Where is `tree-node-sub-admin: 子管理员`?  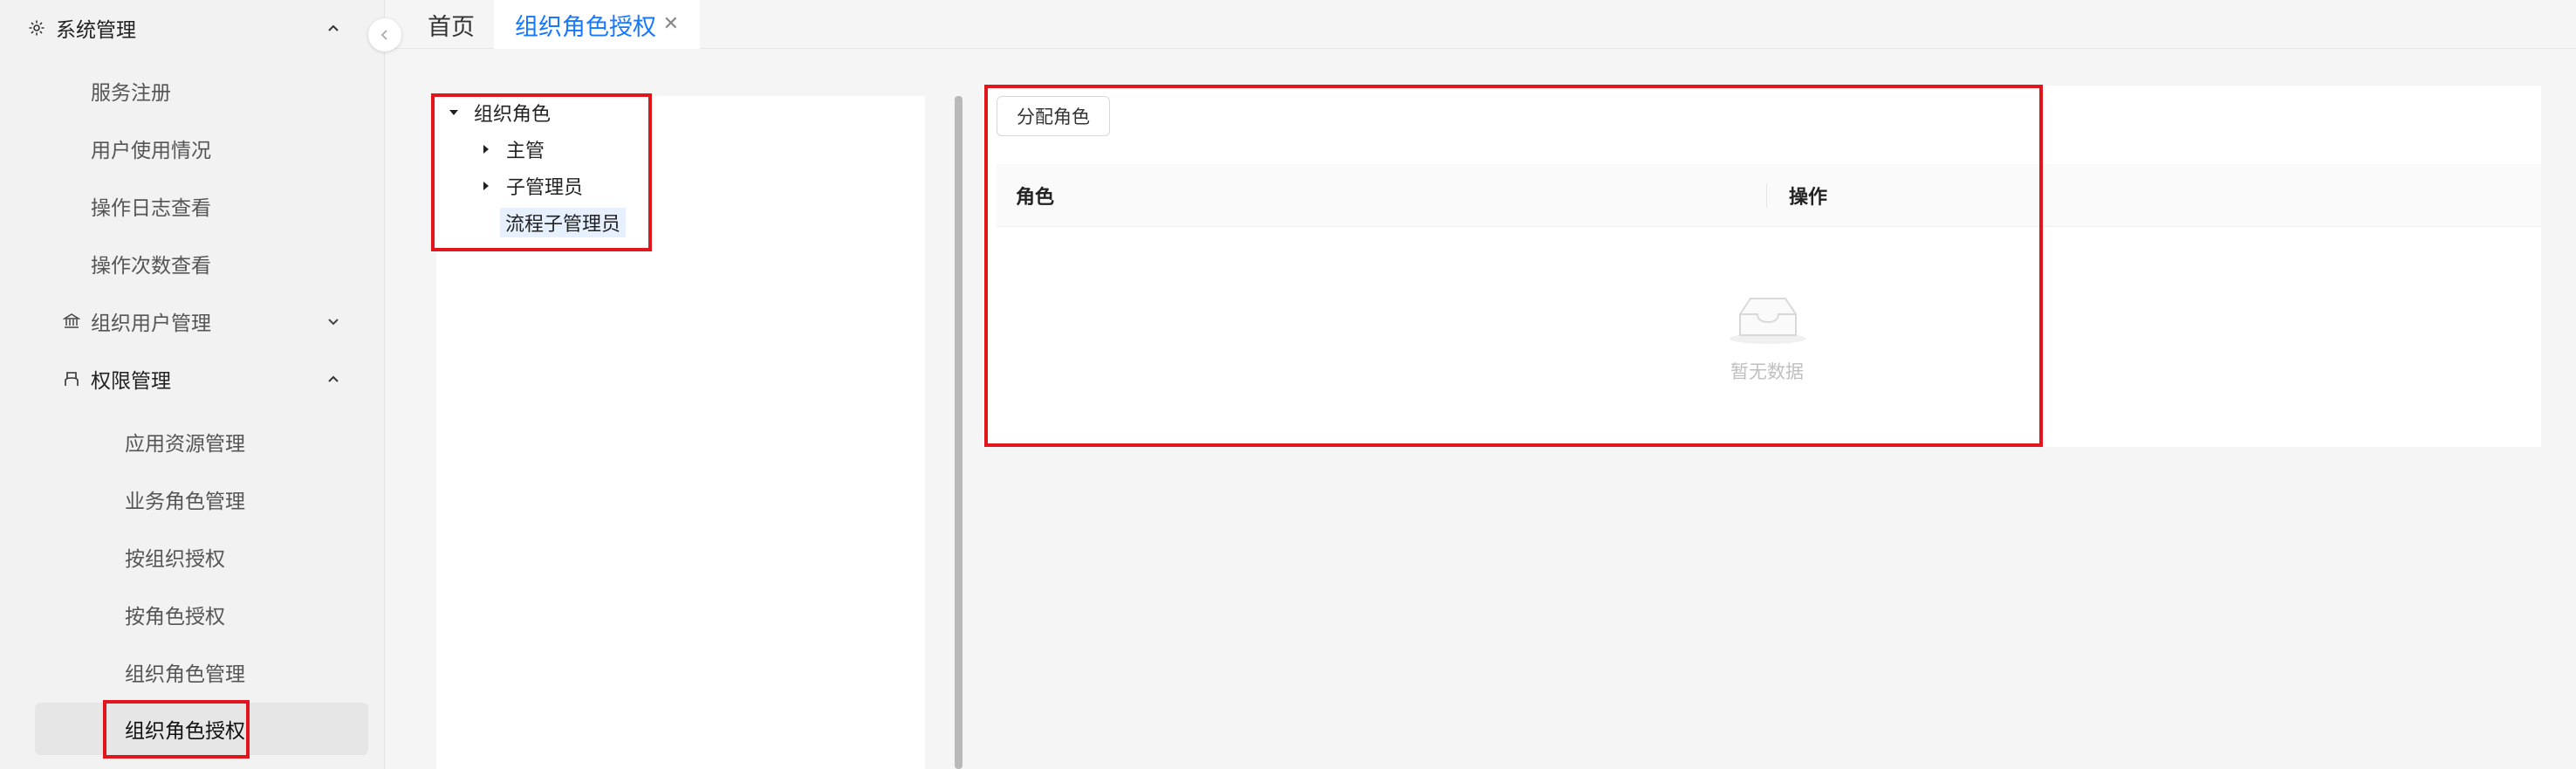
tree-node-sub-admin: 子管理员 is located at coordinates (532, 186).